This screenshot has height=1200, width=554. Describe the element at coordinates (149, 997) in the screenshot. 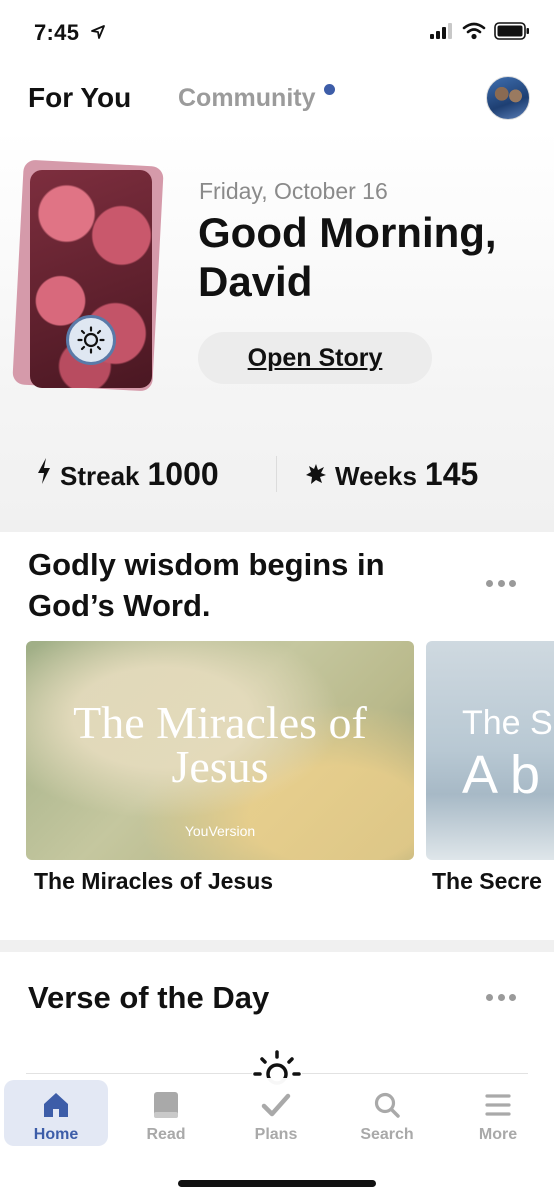

I see `verse-of-day-title: Verse of the Day` at that location.